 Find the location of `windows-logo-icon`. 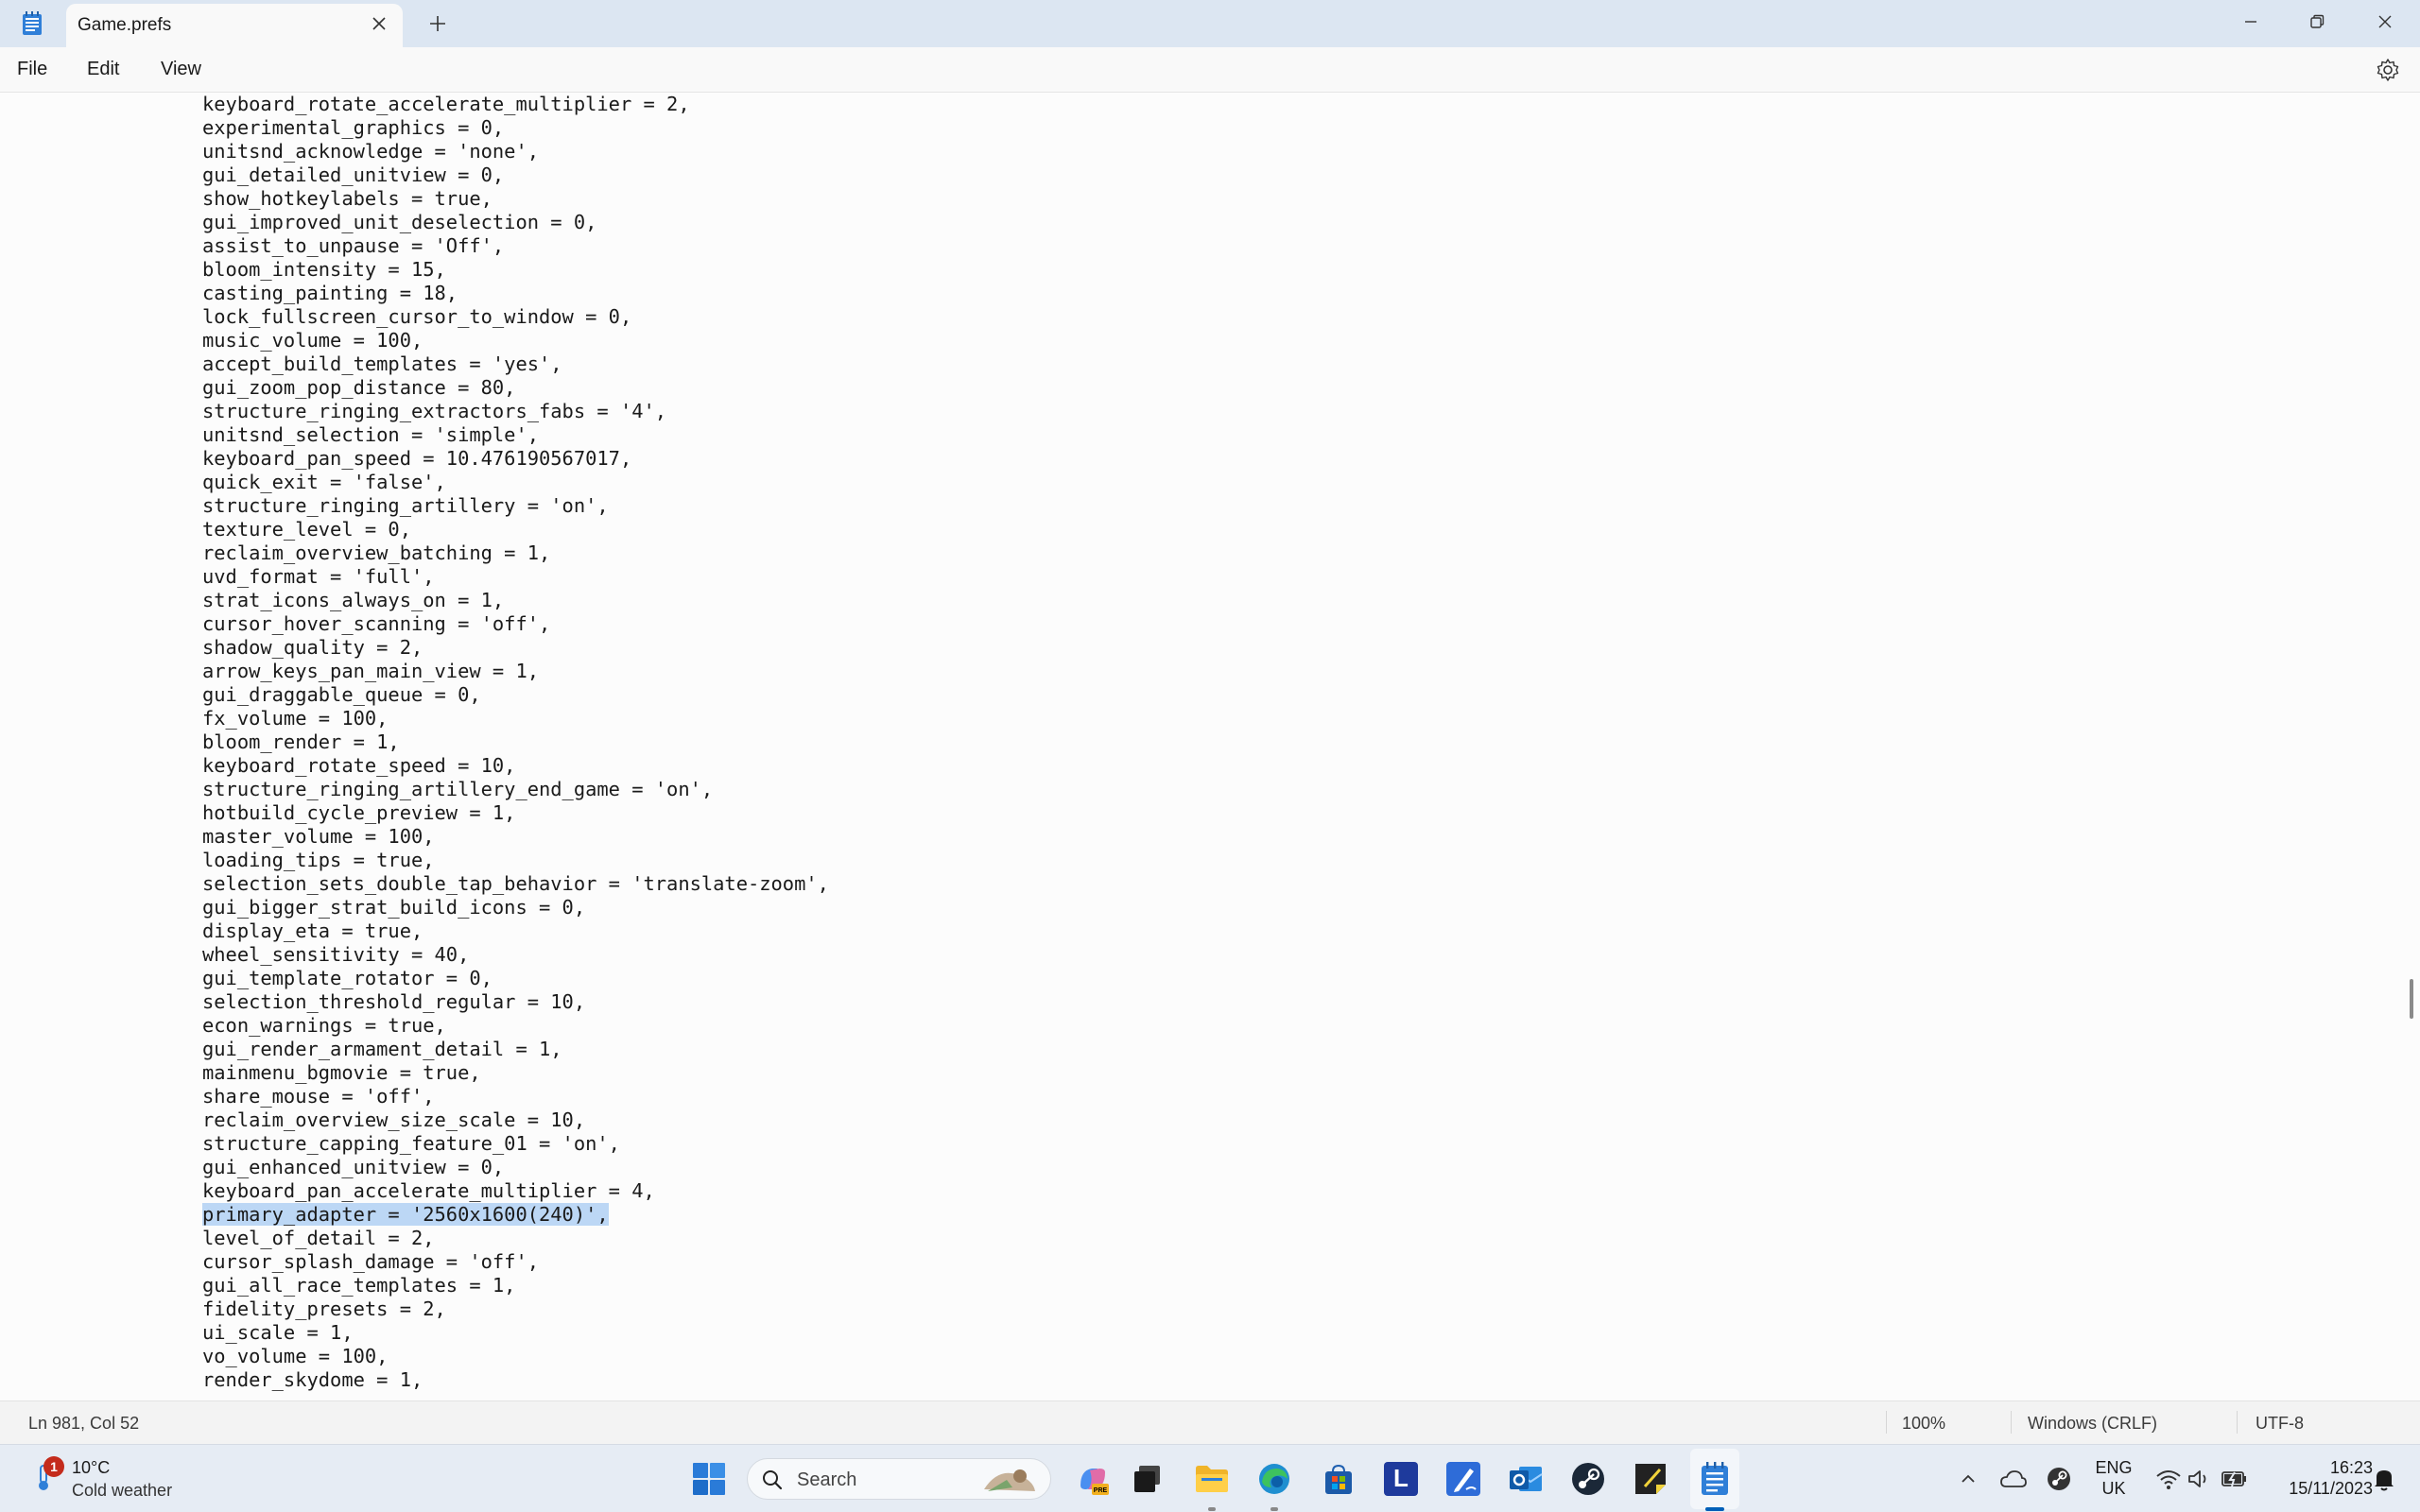

windows-logo-icon is located at coordinates (709, 1479).